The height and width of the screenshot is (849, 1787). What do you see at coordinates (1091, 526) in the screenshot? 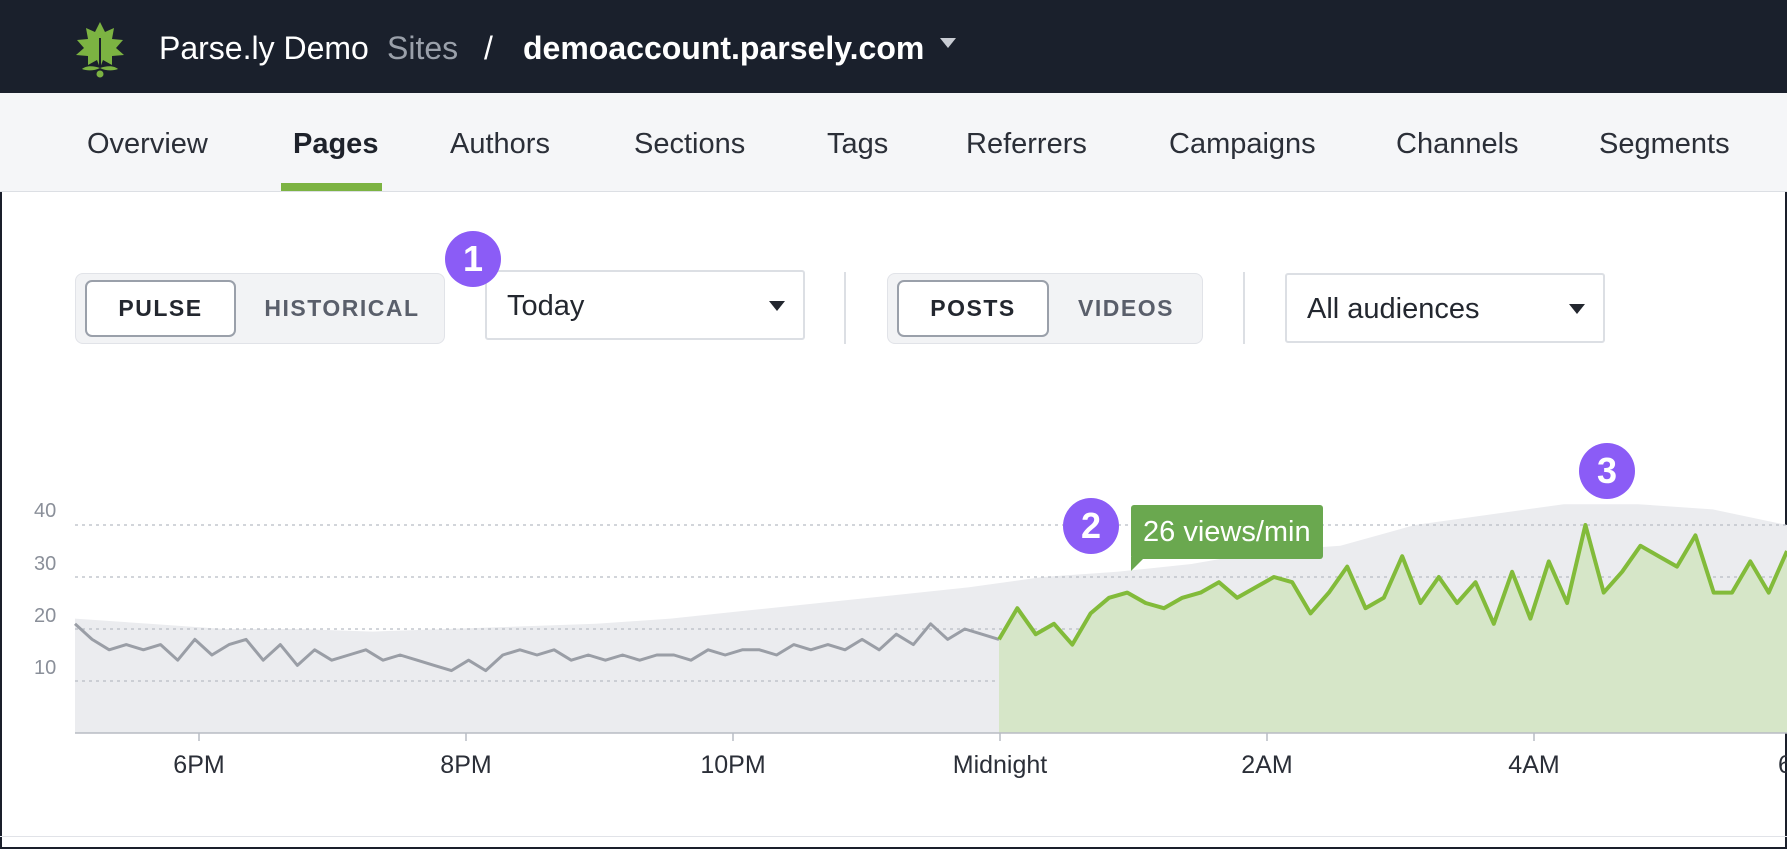
I see `callout-badge-2: 2` at bounding box center [1091, 526].